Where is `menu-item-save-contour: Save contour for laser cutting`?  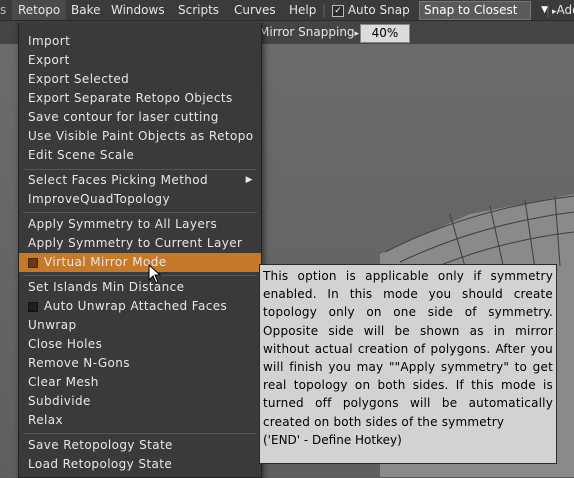 menu-item-save-contour: Save contour for laser cutting is located at coordinates (140, 117).